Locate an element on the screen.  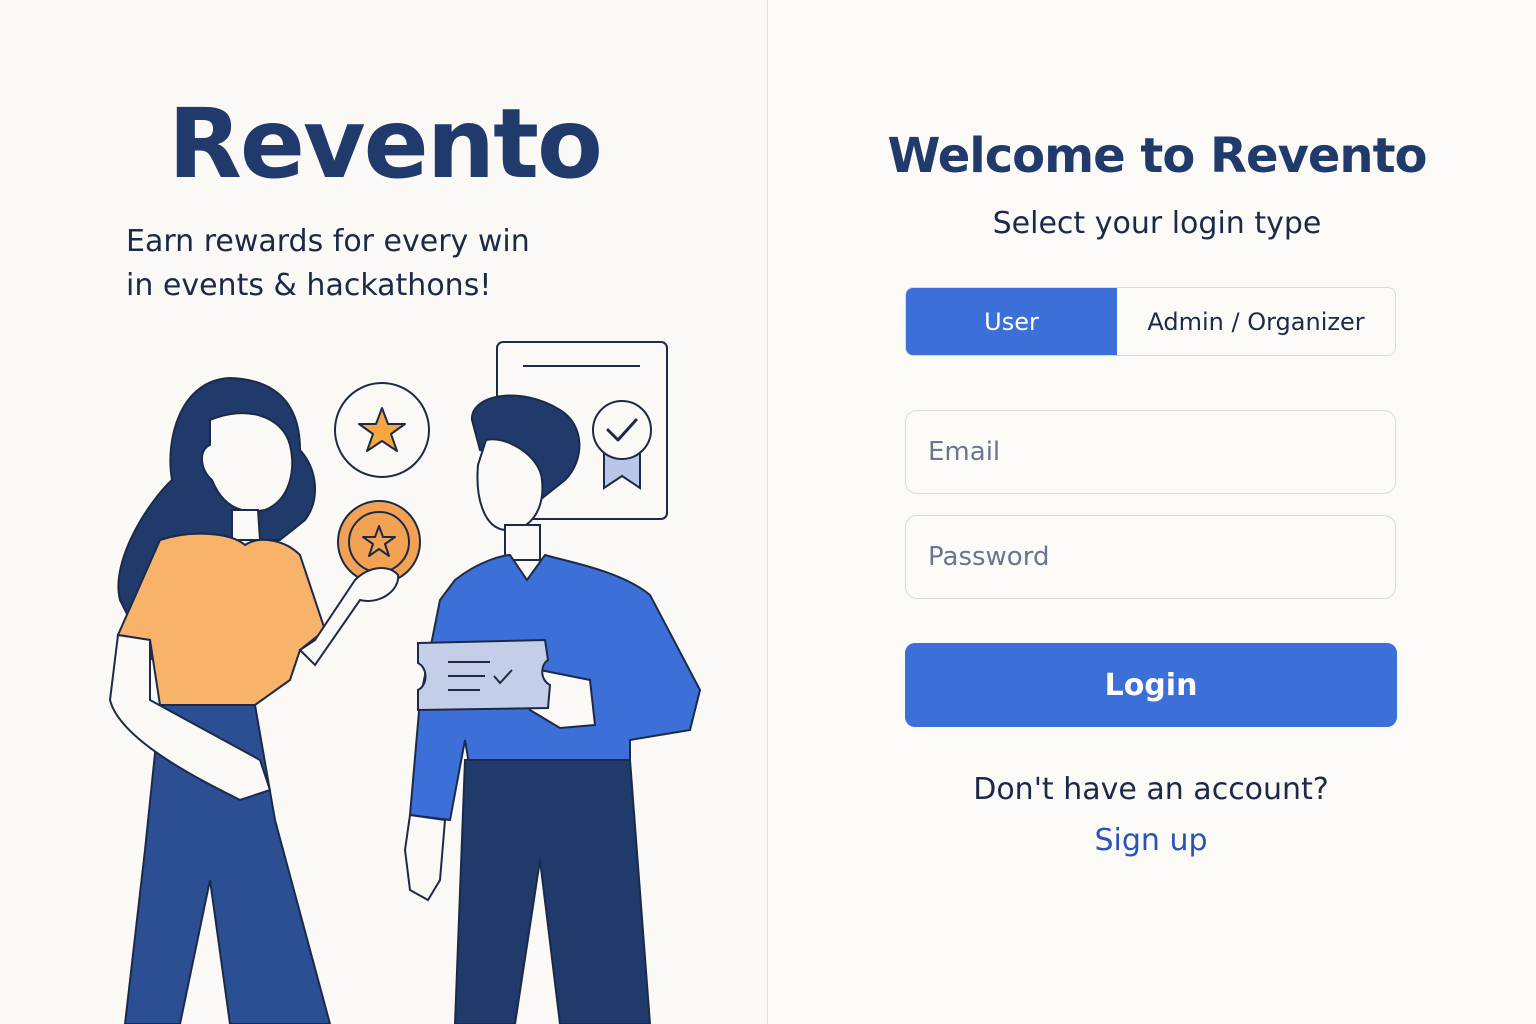
login-type-user-button: User is located at coordinates (1011, 321).